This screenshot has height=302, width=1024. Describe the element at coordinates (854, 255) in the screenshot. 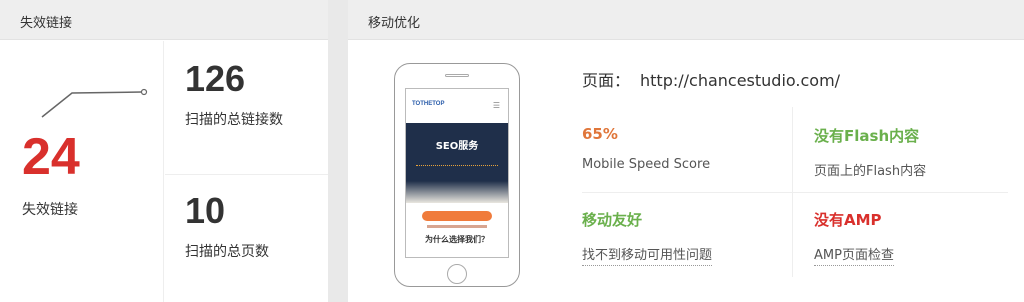

I see `metric-label-link: AMP页面检查` at that location.